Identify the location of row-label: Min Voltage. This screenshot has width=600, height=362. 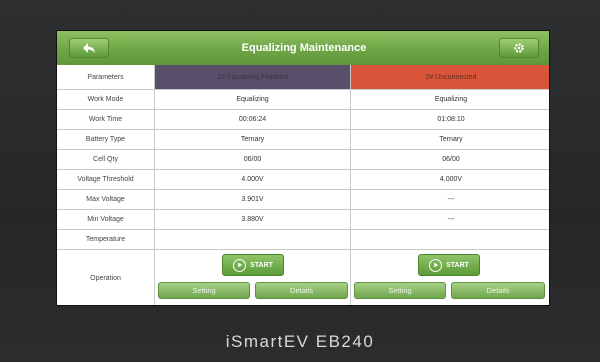
(106, 219).